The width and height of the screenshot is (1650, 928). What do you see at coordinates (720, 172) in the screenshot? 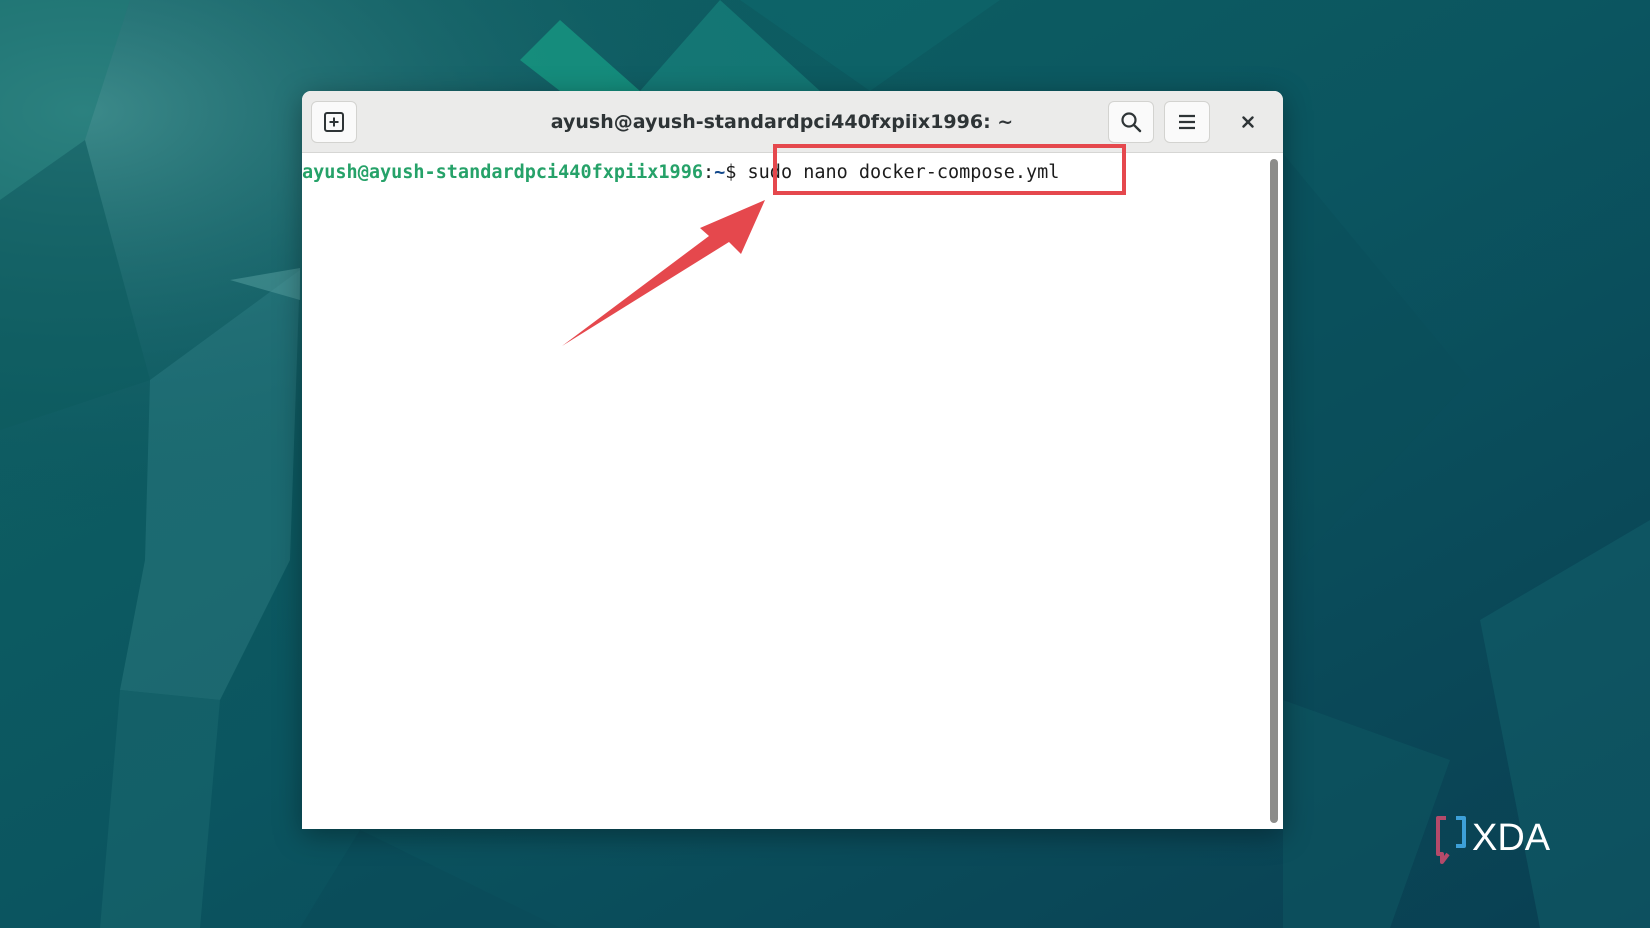
I see `prompt-path: ~` at bounding box center [720, 172].